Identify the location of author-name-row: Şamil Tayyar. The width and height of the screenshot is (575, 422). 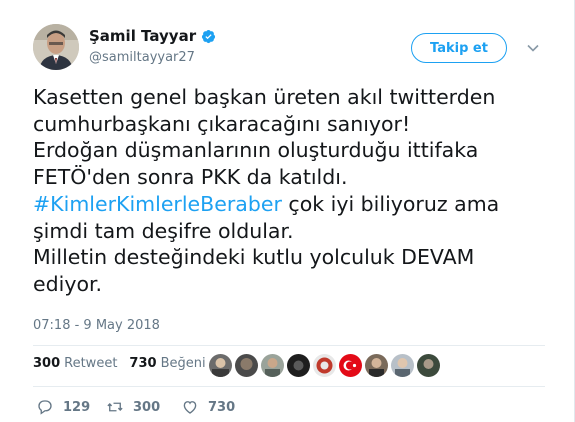
(152, 36).